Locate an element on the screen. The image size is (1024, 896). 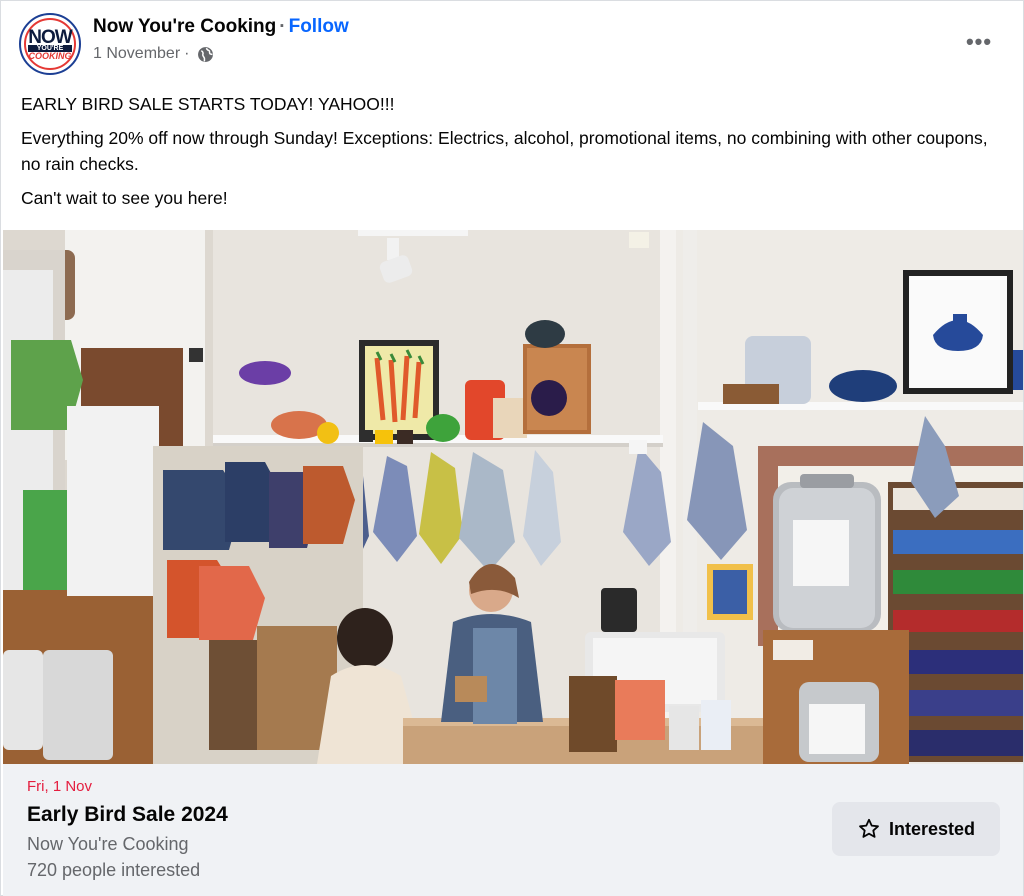
event-date: Fri, 1 Nov is located at coordinates (60, 786).